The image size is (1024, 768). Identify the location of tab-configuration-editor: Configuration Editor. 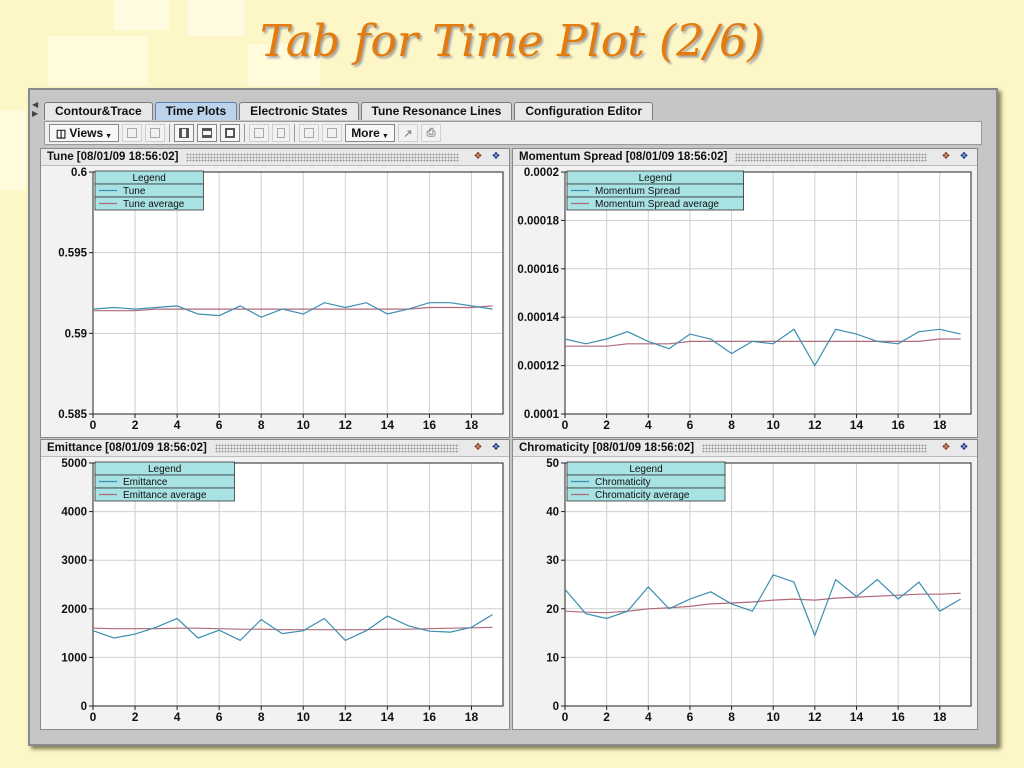
(583, 111).